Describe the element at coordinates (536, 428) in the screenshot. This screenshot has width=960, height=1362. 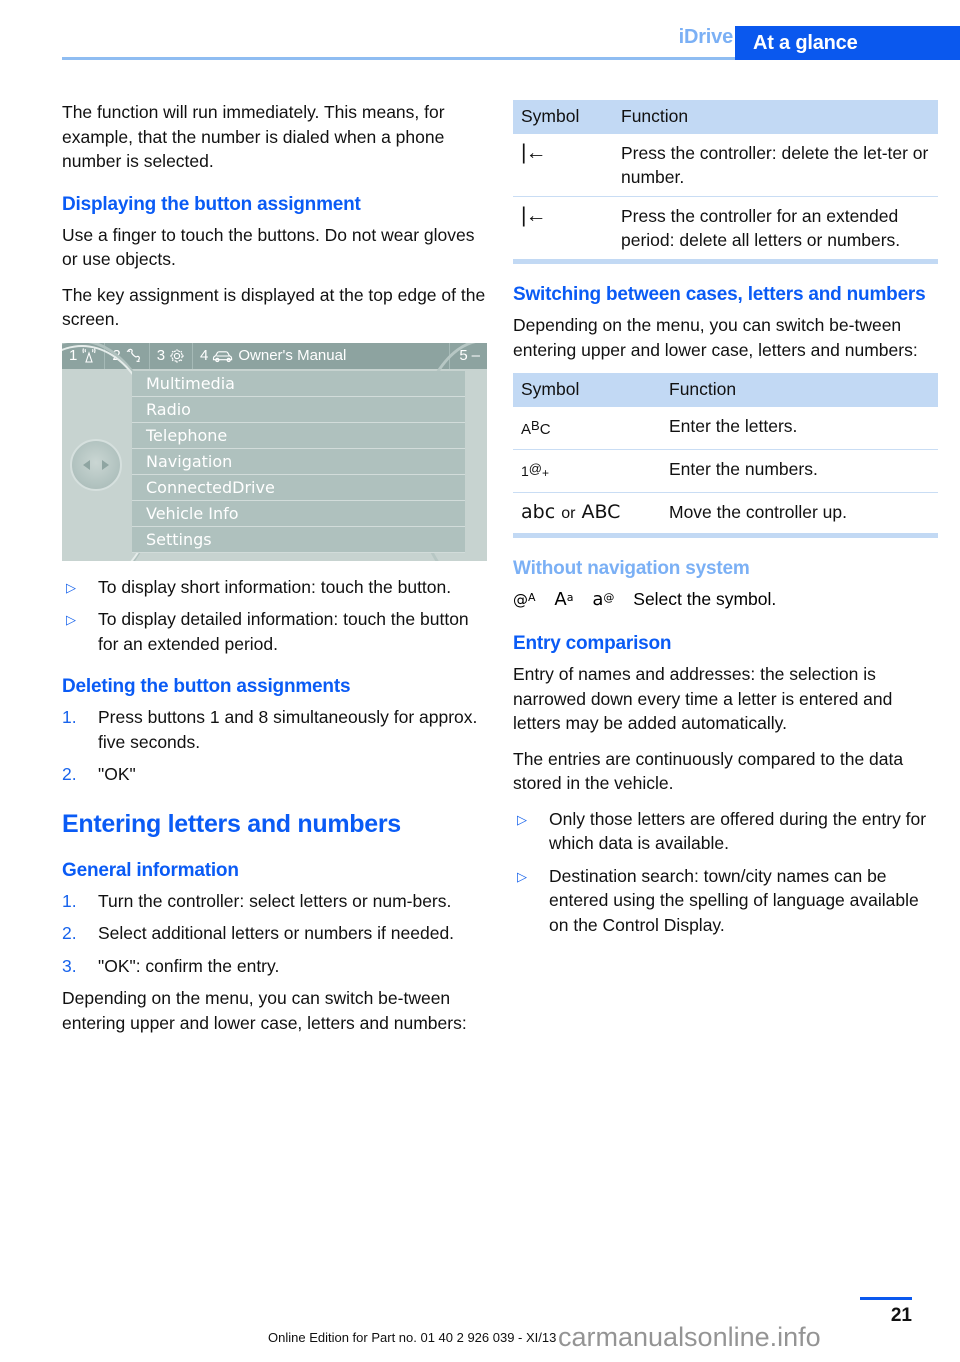
I see `letters-abc-glyph: ABC` at that location.